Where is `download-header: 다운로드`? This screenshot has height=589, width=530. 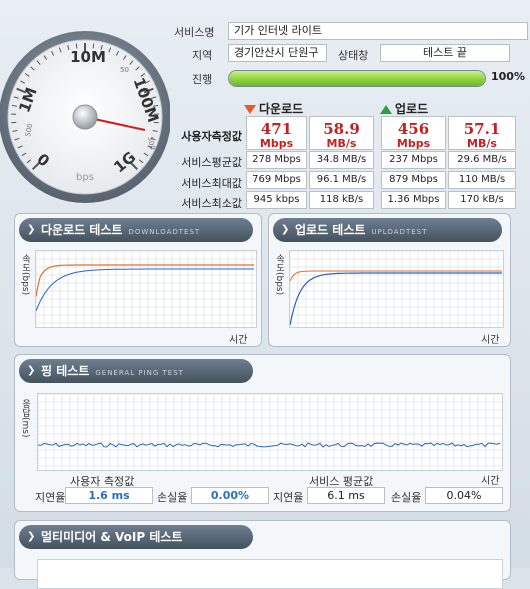 download-header: 다운로드 is located at coordinates (273, 108).